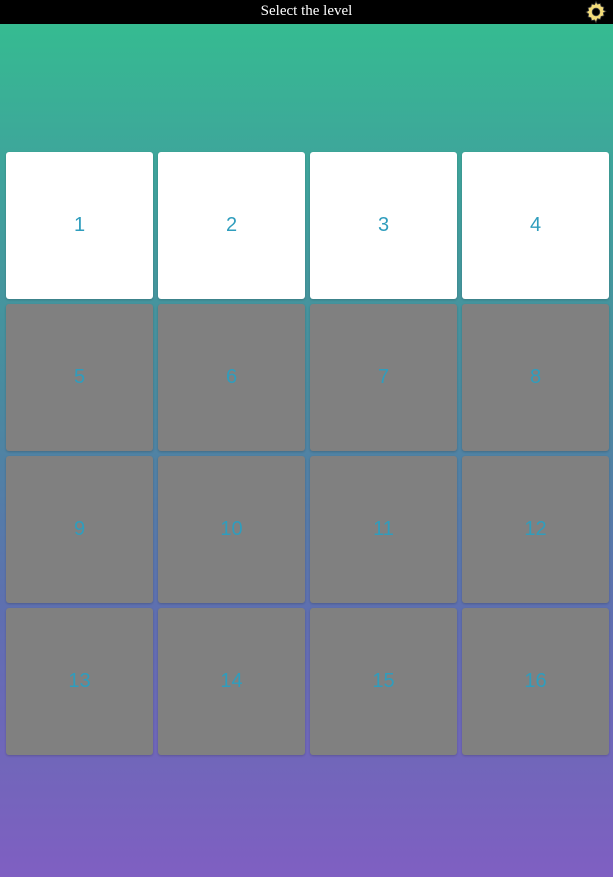  I want to click on level-tile-9: 9, so click(79, 529).